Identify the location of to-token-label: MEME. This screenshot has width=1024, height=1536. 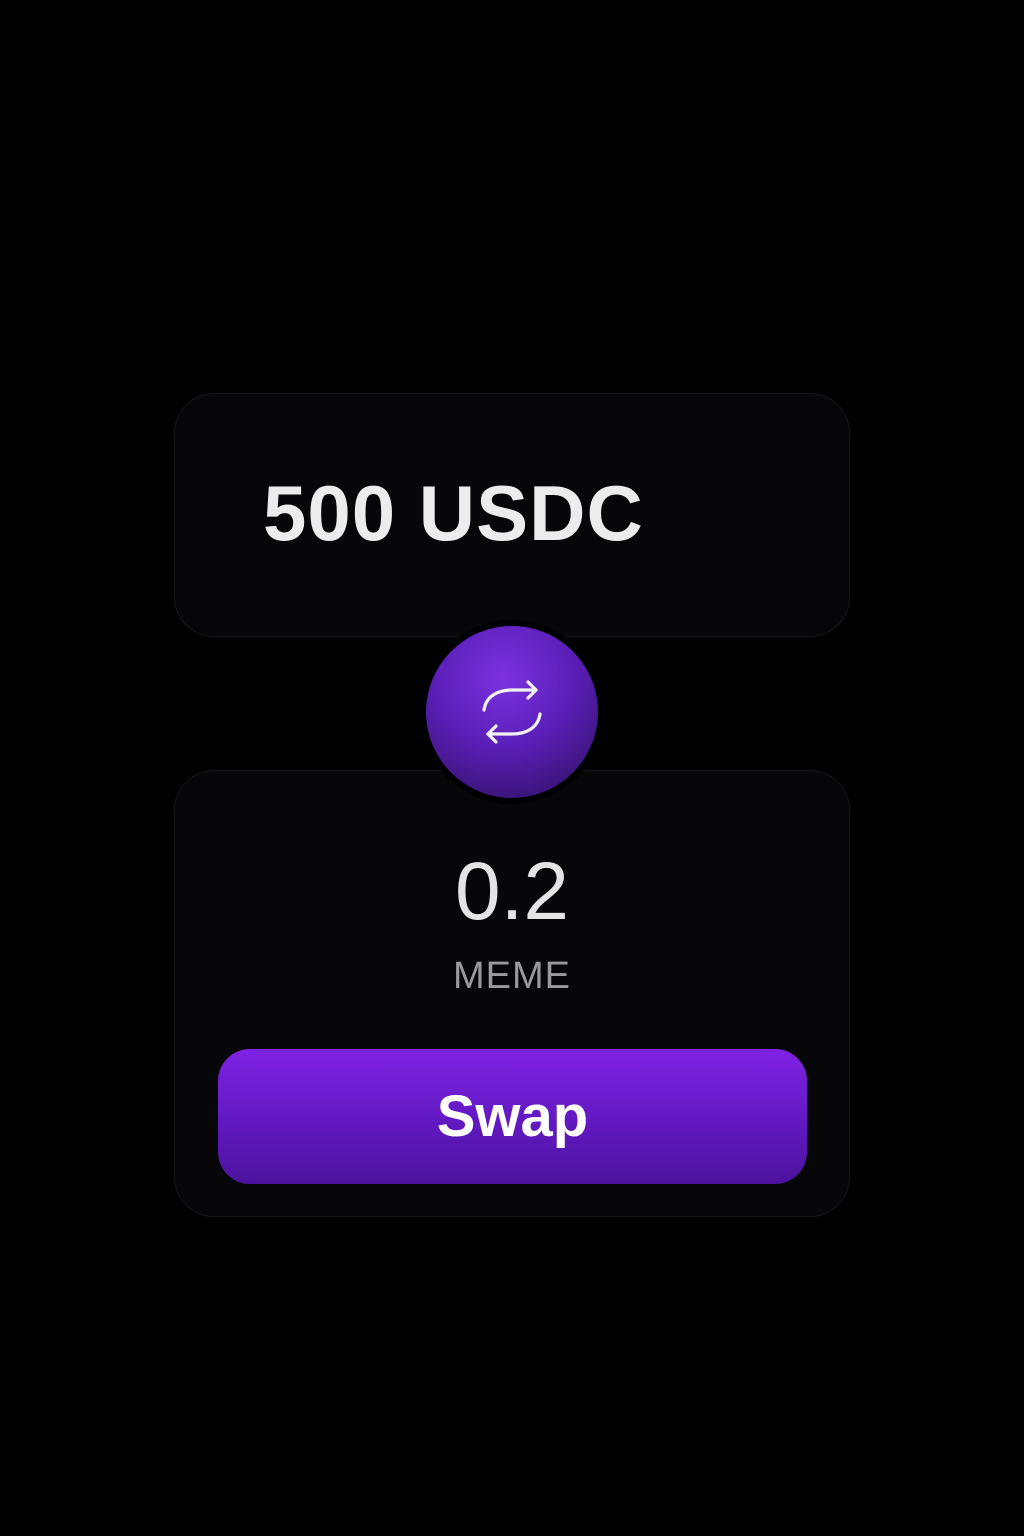
(512, 976).